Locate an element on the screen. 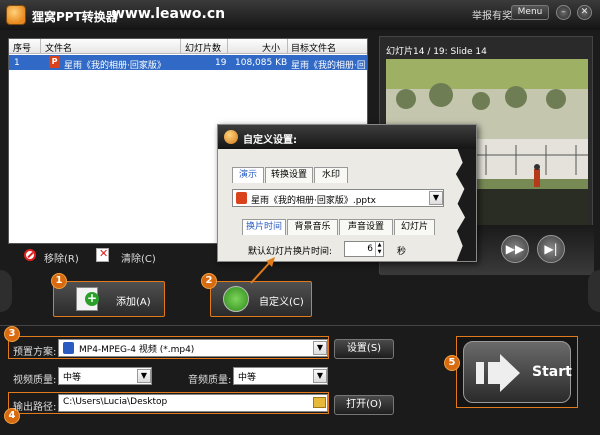 The image size is (600, 435). video-quality-select: 中等 ▼ is located at coordinates (105, 376).